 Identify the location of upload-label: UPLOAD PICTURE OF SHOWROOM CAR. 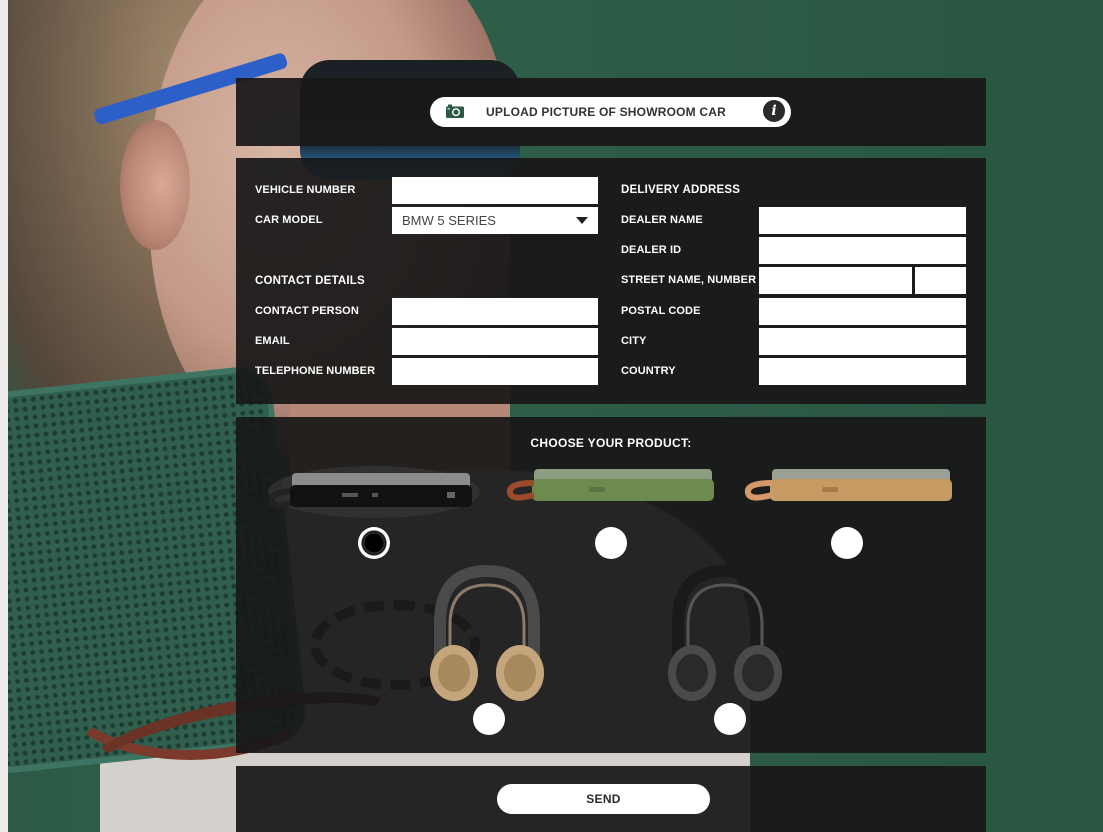
(606, 112).